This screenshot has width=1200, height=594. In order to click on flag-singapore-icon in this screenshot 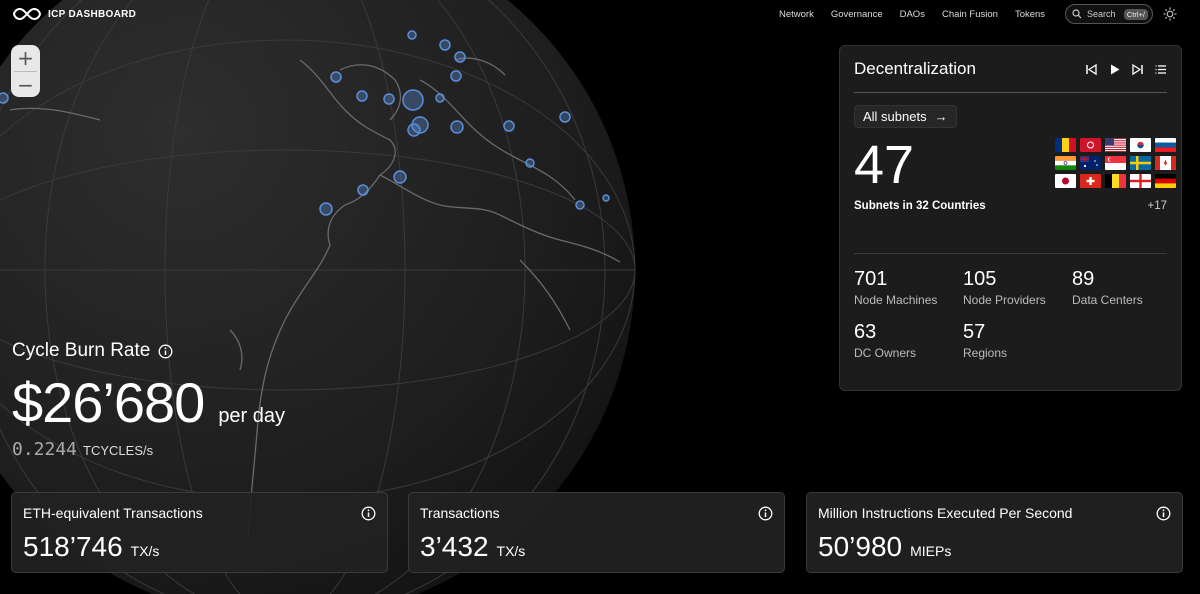, I will do `click(1115, 163)`.